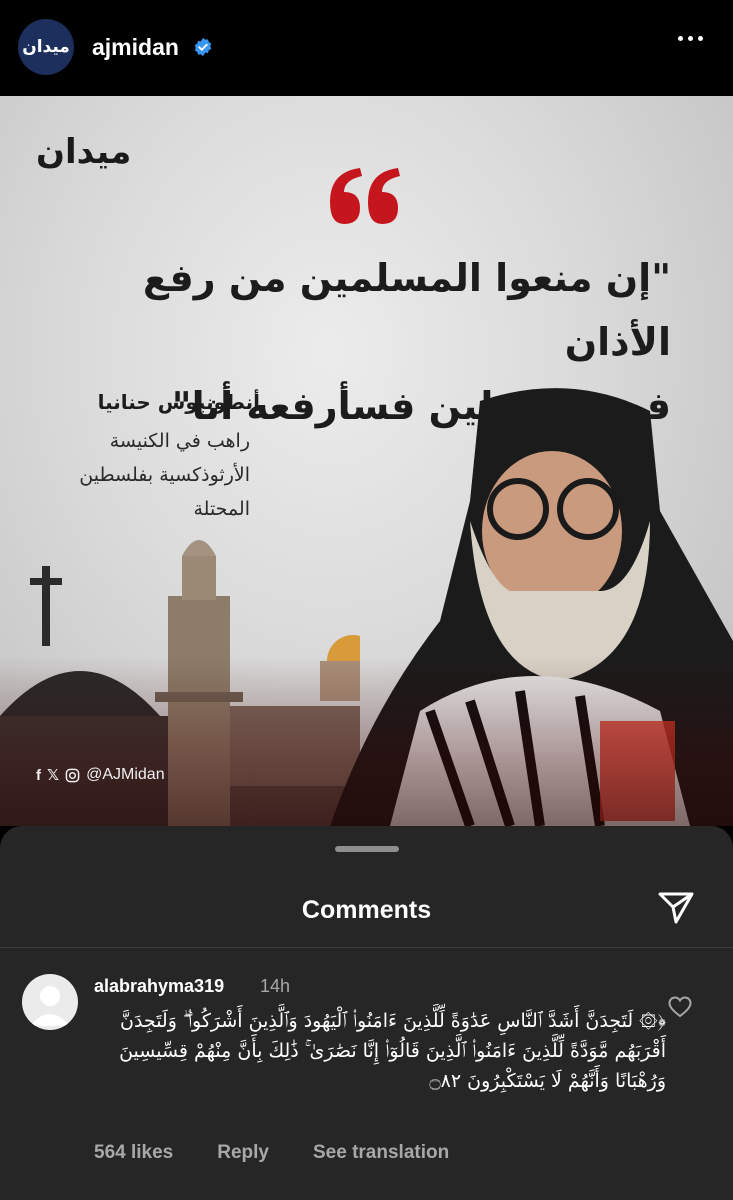  What do you see at coordinates (38, 775) in the screenshot?
I see `facebook-icon: f` at bounding box center [38, 775].